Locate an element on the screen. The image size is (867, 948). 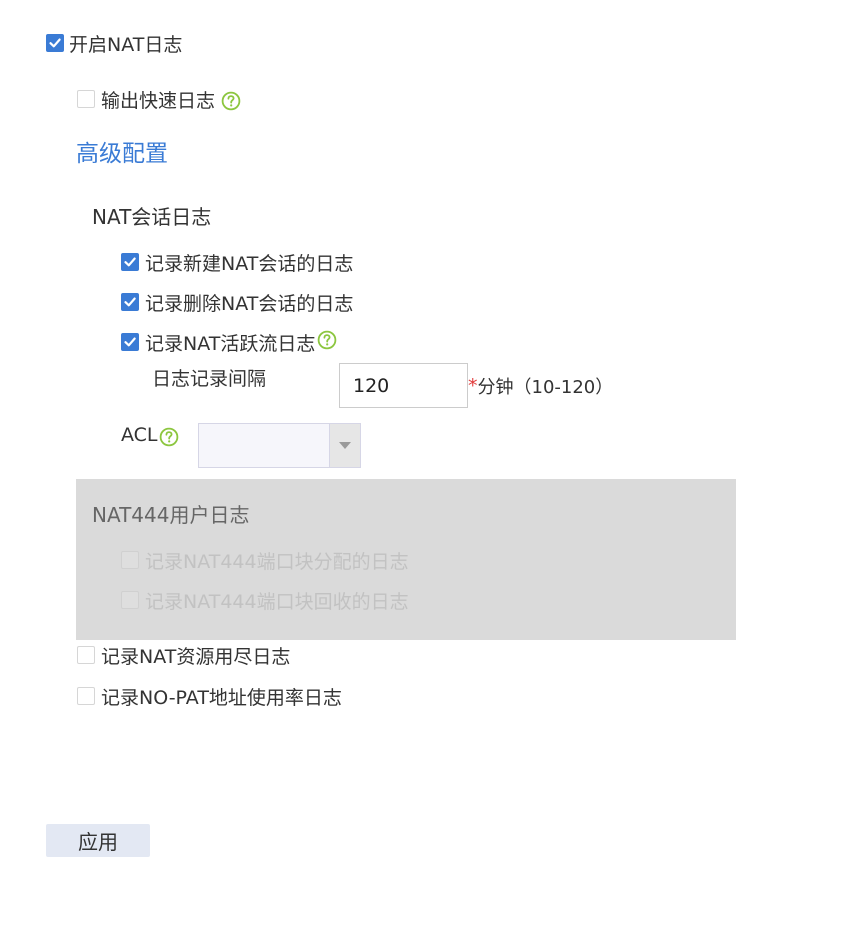
fast-log-row: 输出快速日志 is located at coordinates (159, 99).